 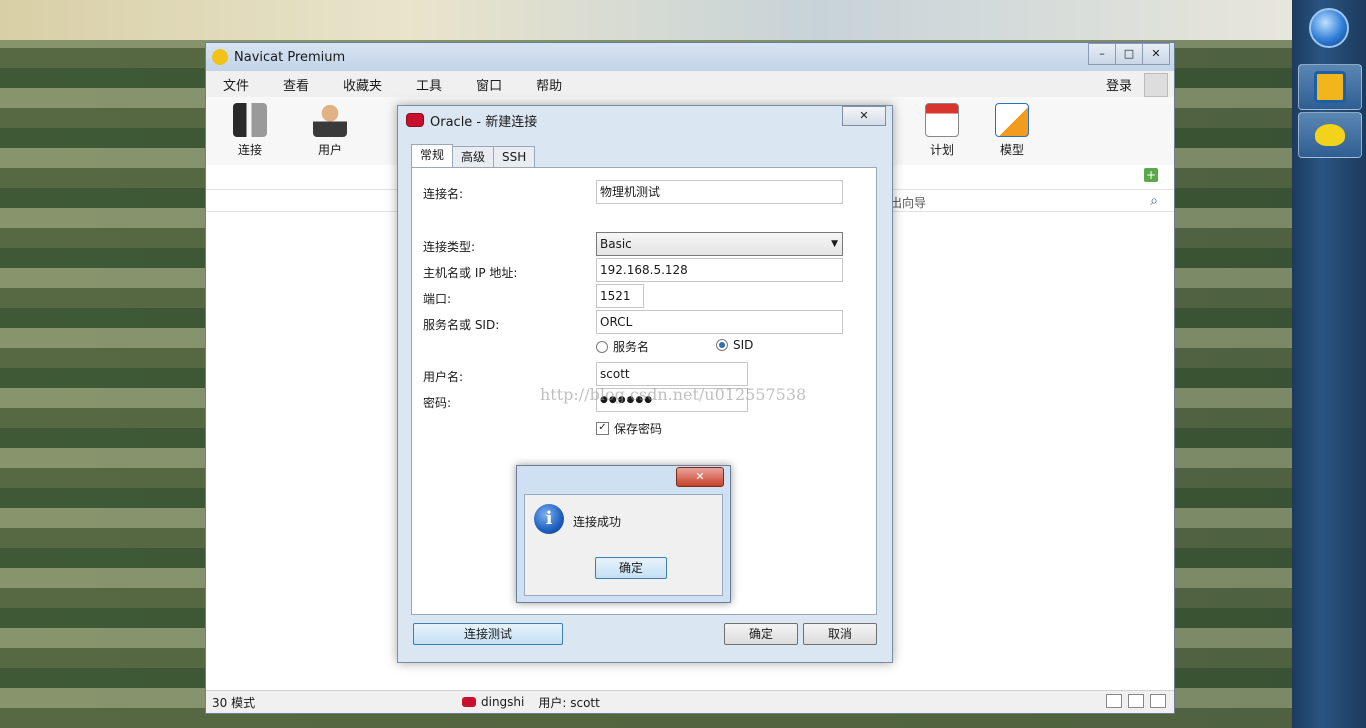 I want to click on menu-file: 文件, so click(x=236, y=84).